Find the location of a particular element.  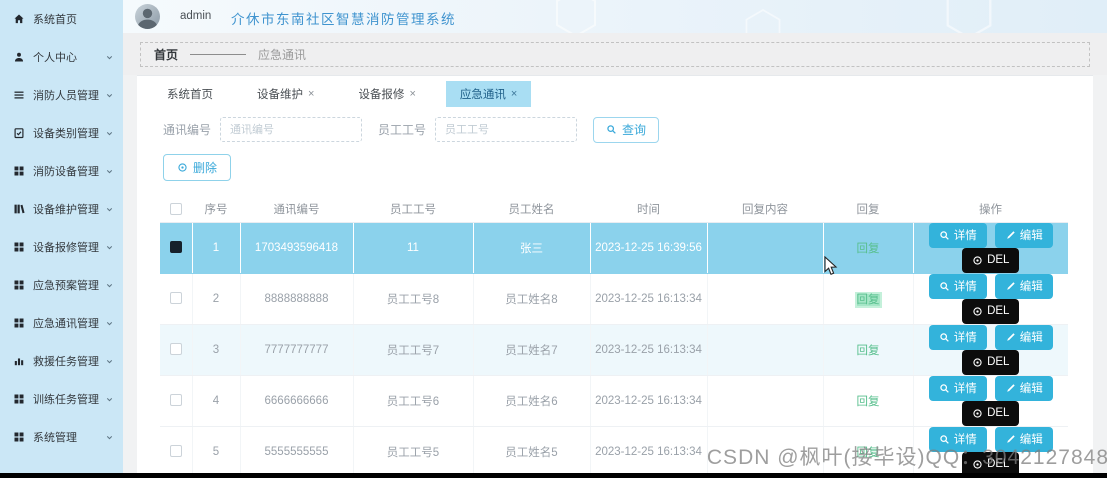

cell-index: 2 is located at coordinates (216, 299).